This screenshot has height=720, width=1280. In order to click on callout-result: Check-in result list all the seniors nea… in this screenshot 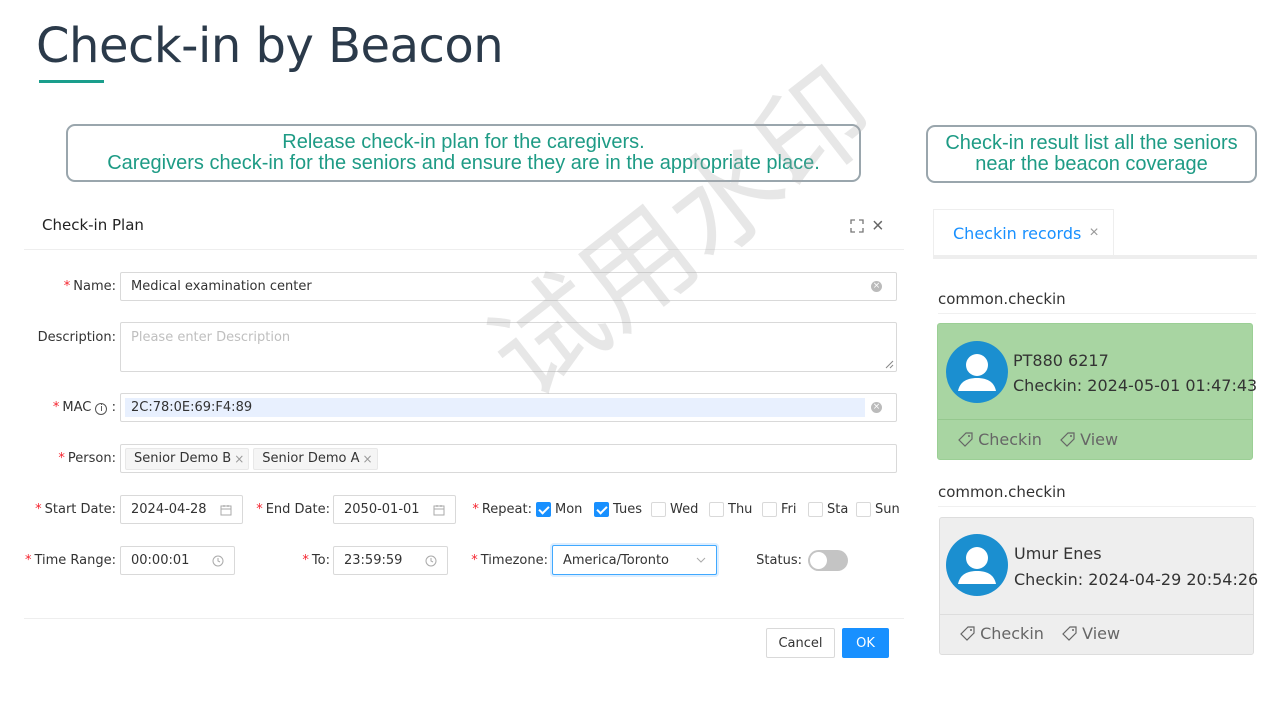, I will do `click(1091, 154)`.